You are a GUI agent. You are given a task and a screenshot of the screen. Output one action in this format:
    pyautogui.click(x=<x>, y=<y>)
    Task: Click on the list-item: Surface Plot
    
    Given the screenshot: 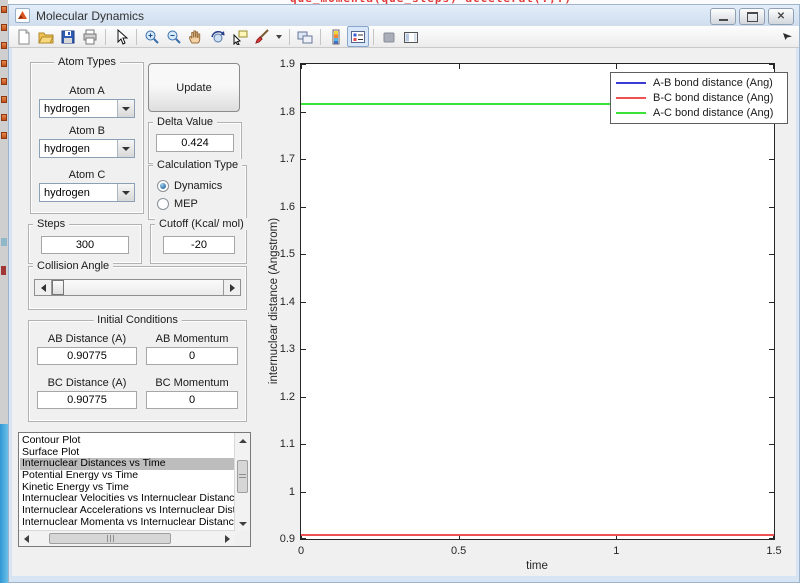 What is the action you would take?
    pyautogui.click(x=127, y=453)
    